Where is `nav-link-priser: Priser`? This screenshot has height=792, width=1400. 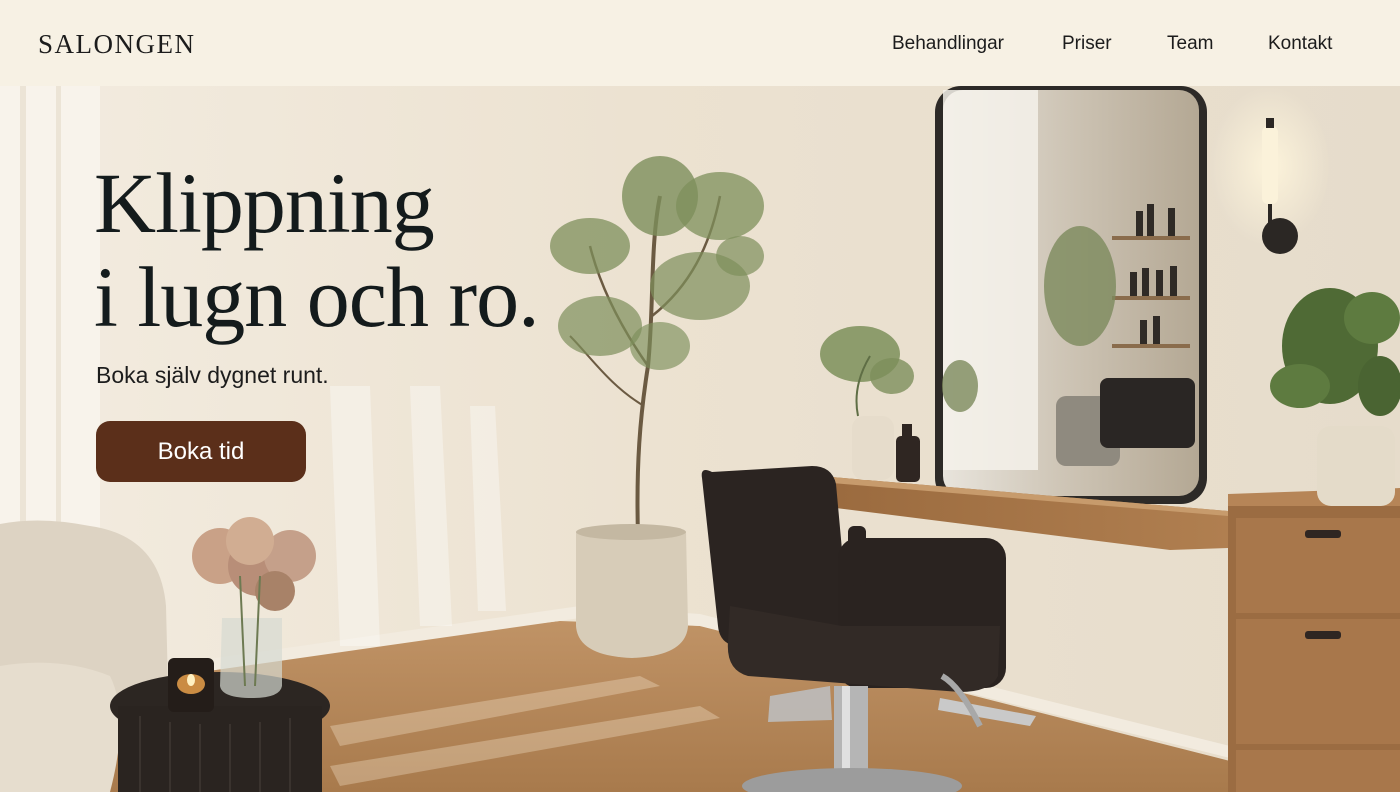 nav-link-priser: Priser is located at coordinates (1087, 44).